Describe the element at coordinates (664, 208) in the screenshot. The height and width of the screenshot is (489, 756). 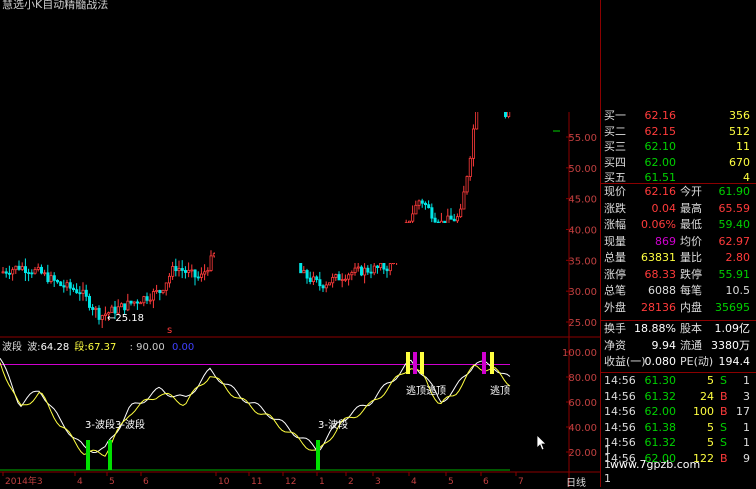
I see `quote-value: 0.04` at that location.